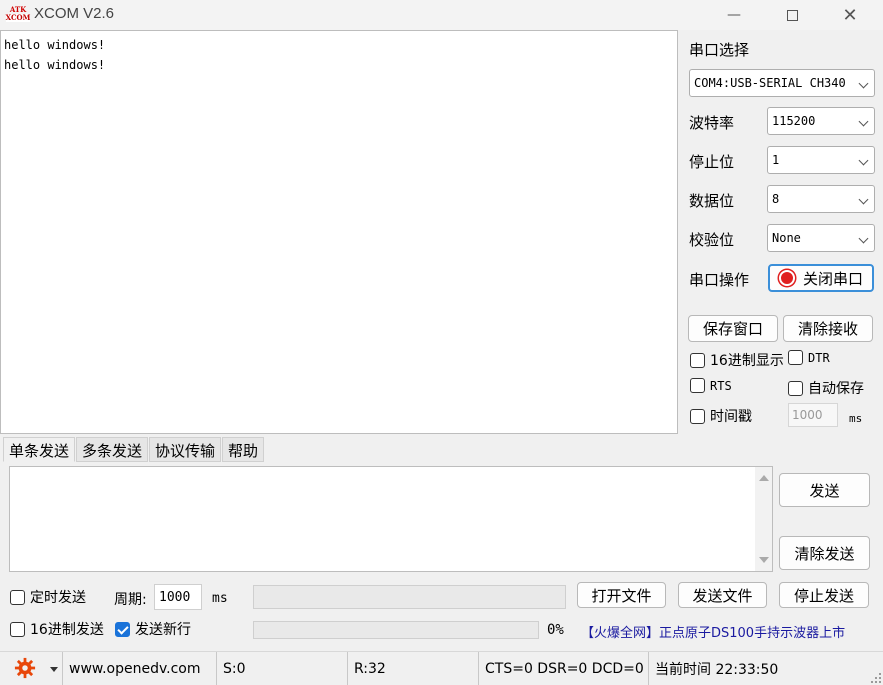 The image size is (883, 685). I want to click on data-bits-label: 数据位, so click(712, 201).